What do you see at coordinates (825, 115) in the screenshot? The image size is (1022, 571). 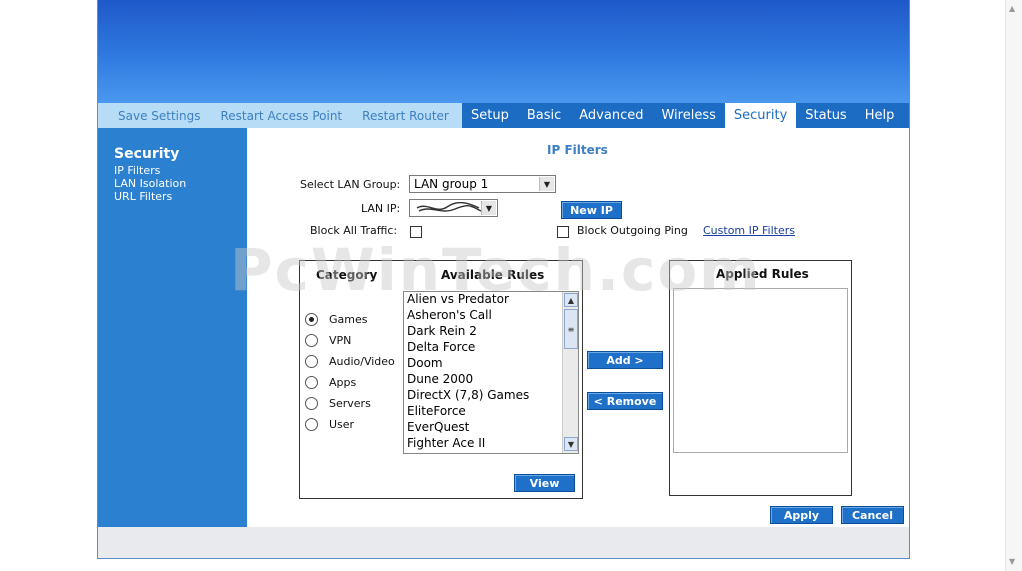 I see `tab-status: Status` at bounding box center [825, 115].